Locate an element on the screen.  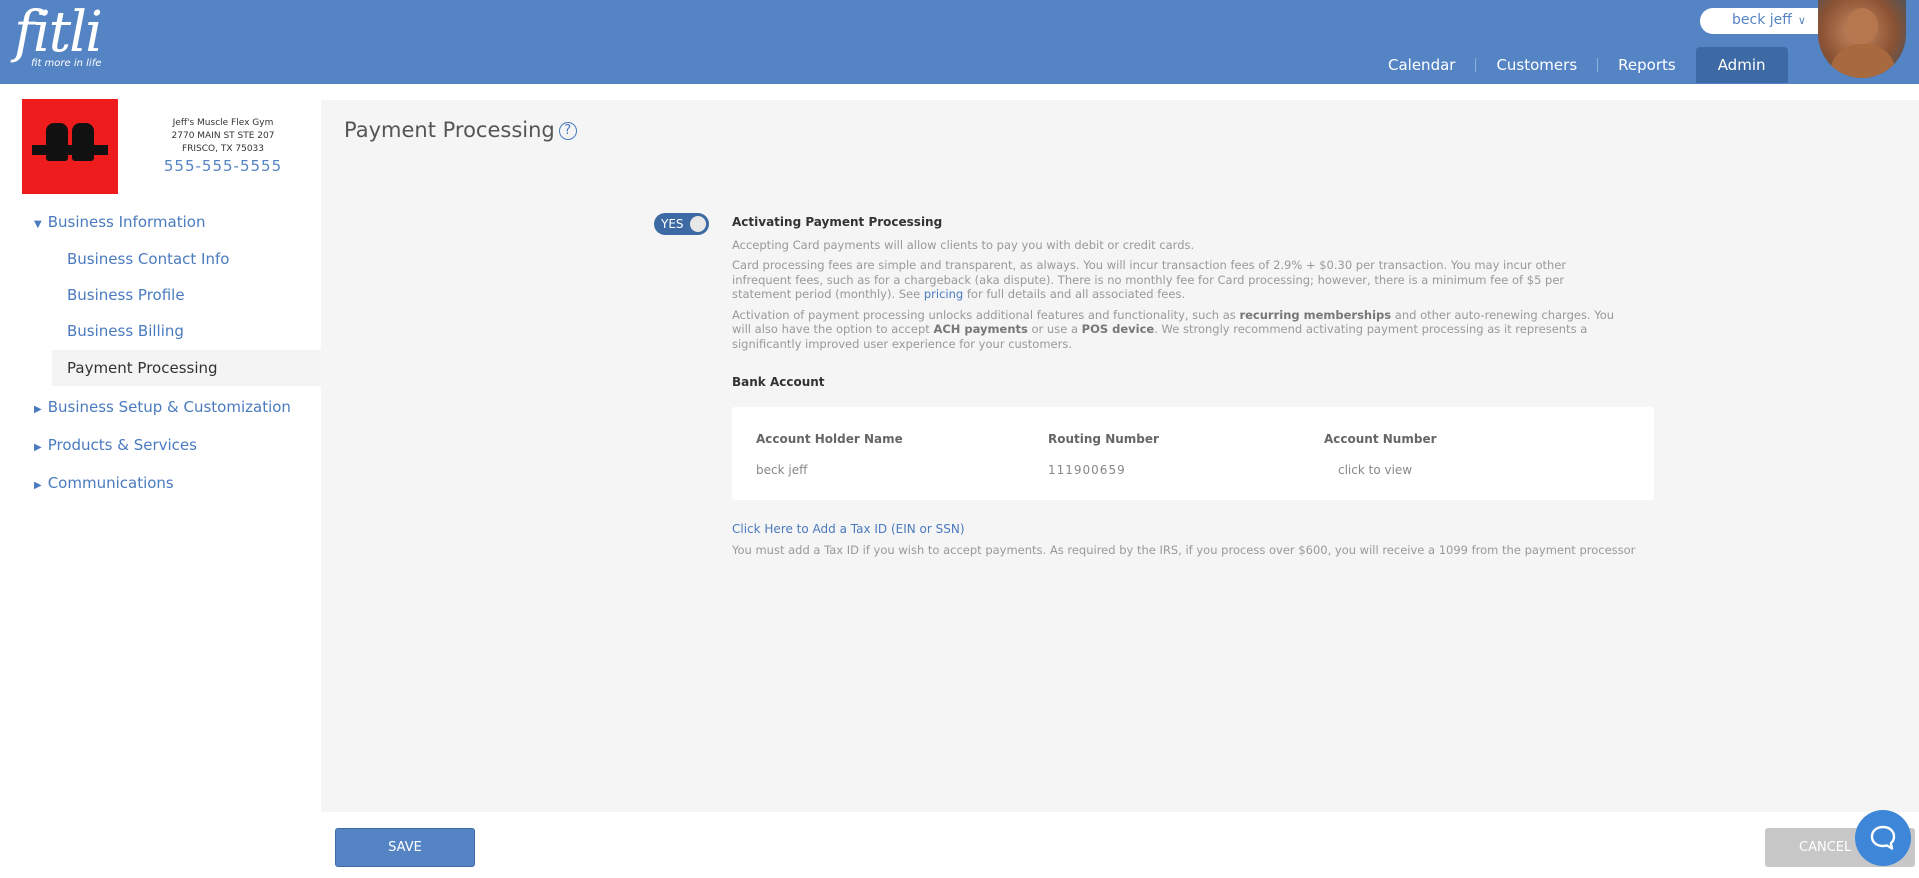
header-account-number: Account Number is located at coordinates (1380, 439).